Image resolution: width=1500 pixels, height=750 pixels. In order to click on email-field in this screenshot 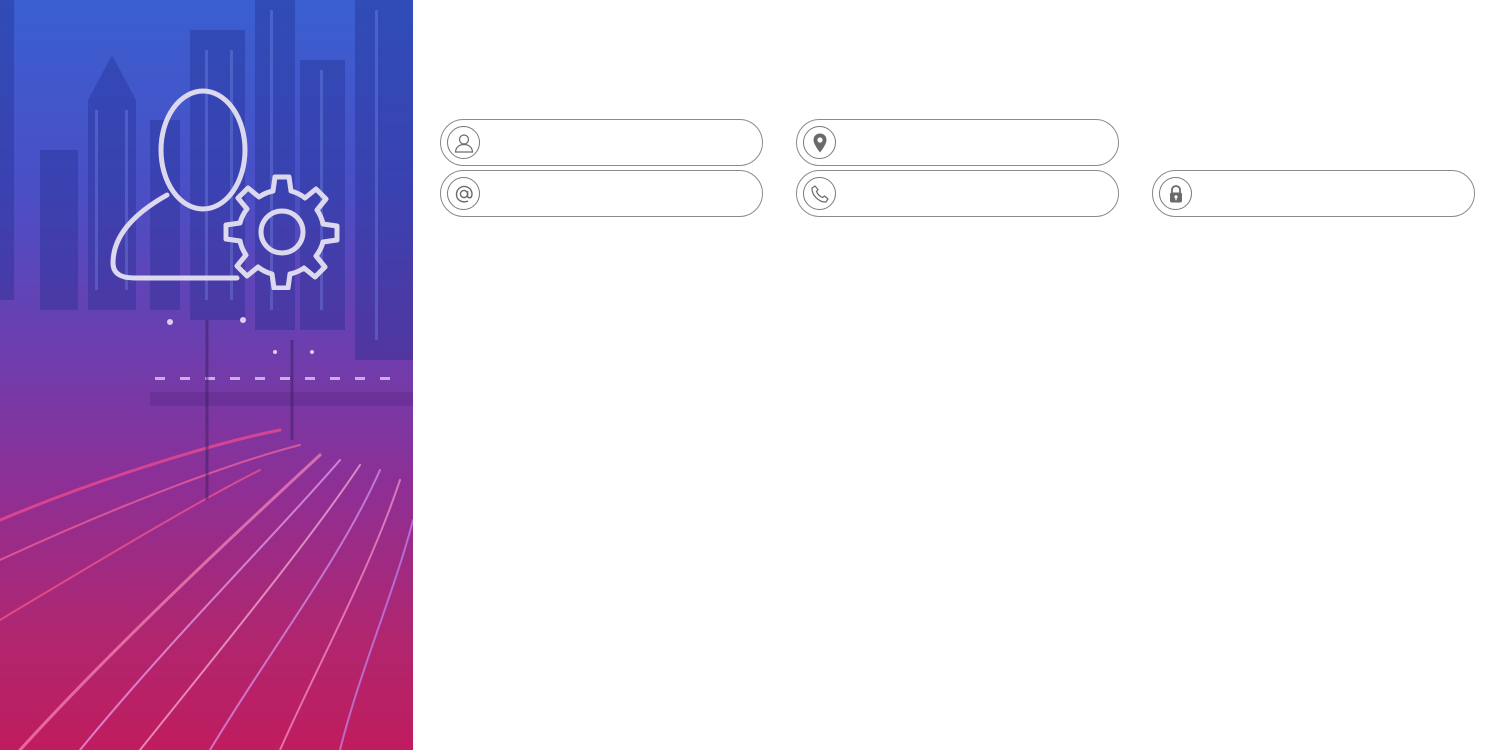, I will do `click(601, 193)`.